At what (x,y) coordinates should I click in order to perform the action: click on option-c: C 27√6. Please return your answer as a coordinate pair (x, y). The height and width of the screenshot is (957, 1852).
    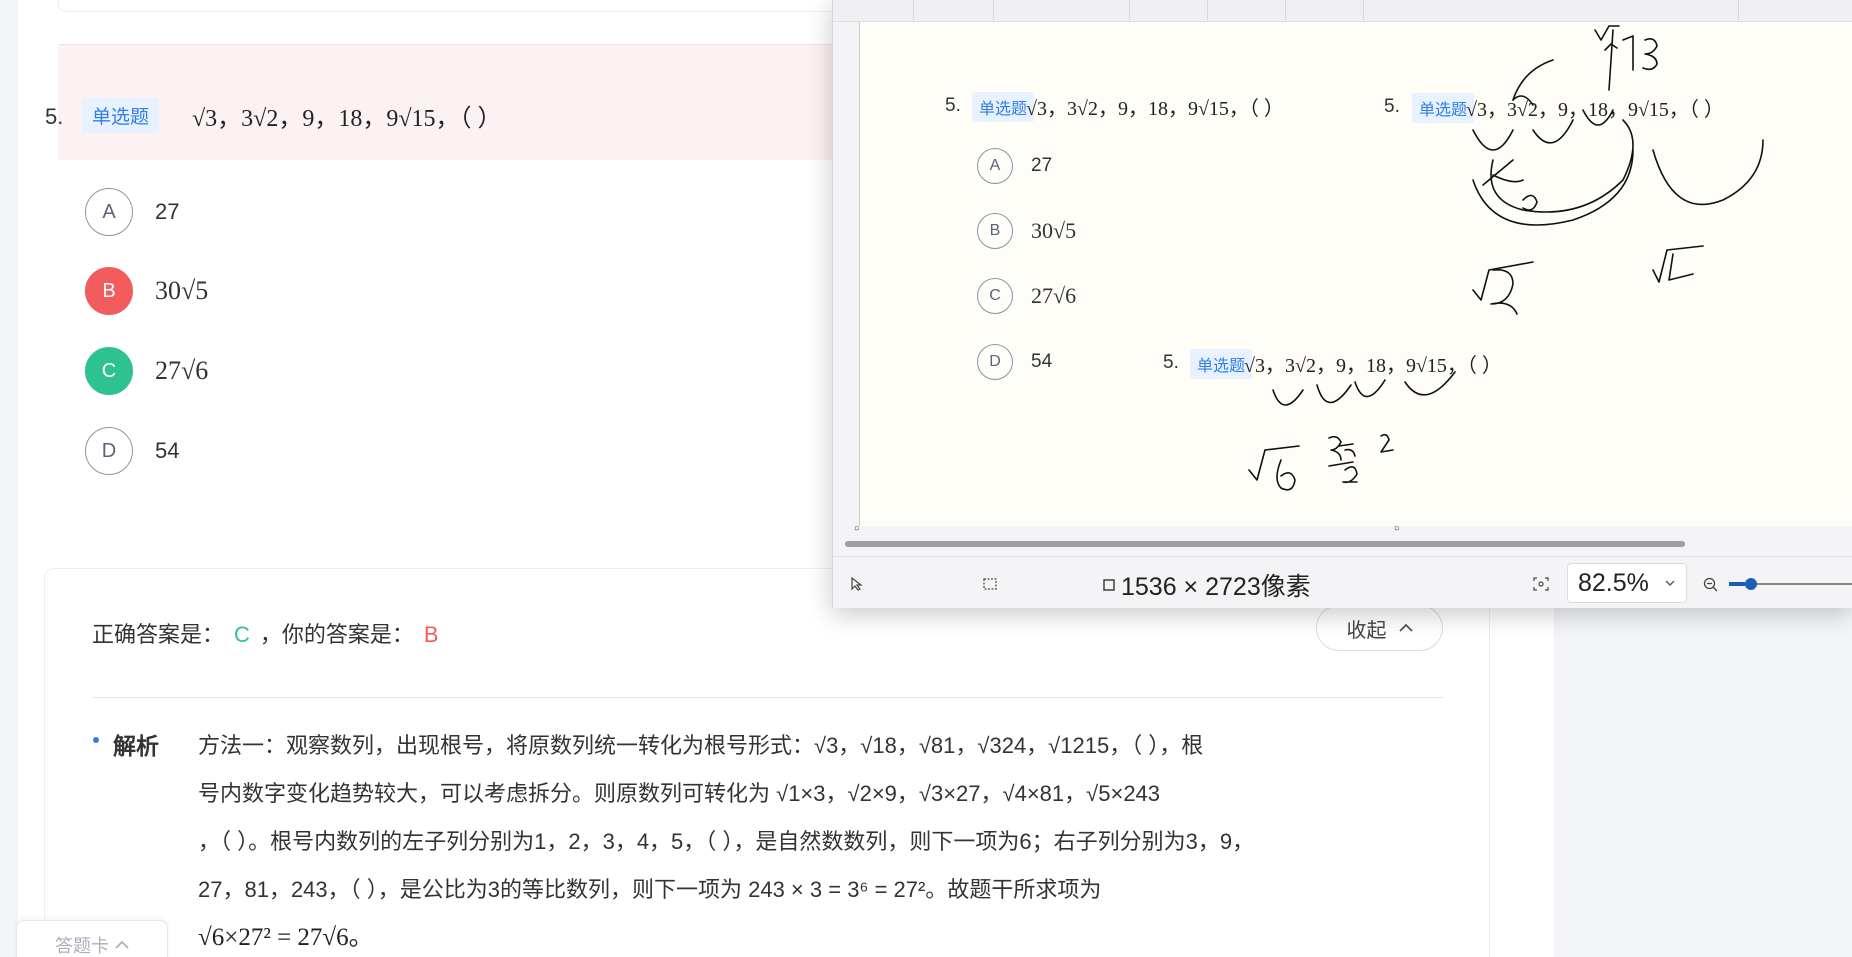
    Looking at the image, I should click on (146, 371).